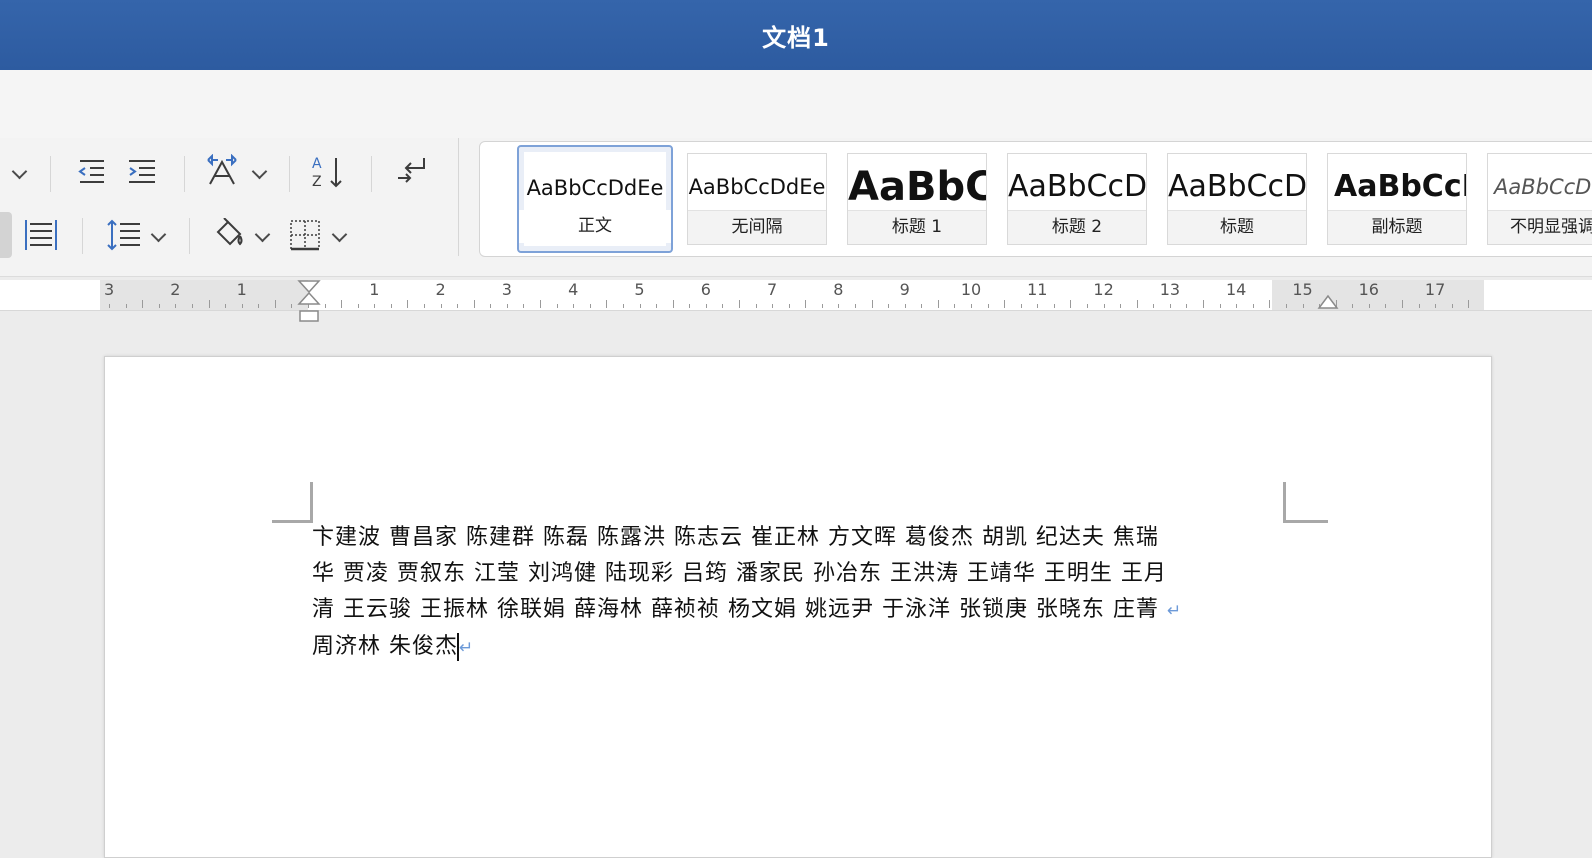  What do you see at coordinates (1305, 502) in the screenshot?
I see `crop-mark-top-right` at bounding box center [1305, 502].